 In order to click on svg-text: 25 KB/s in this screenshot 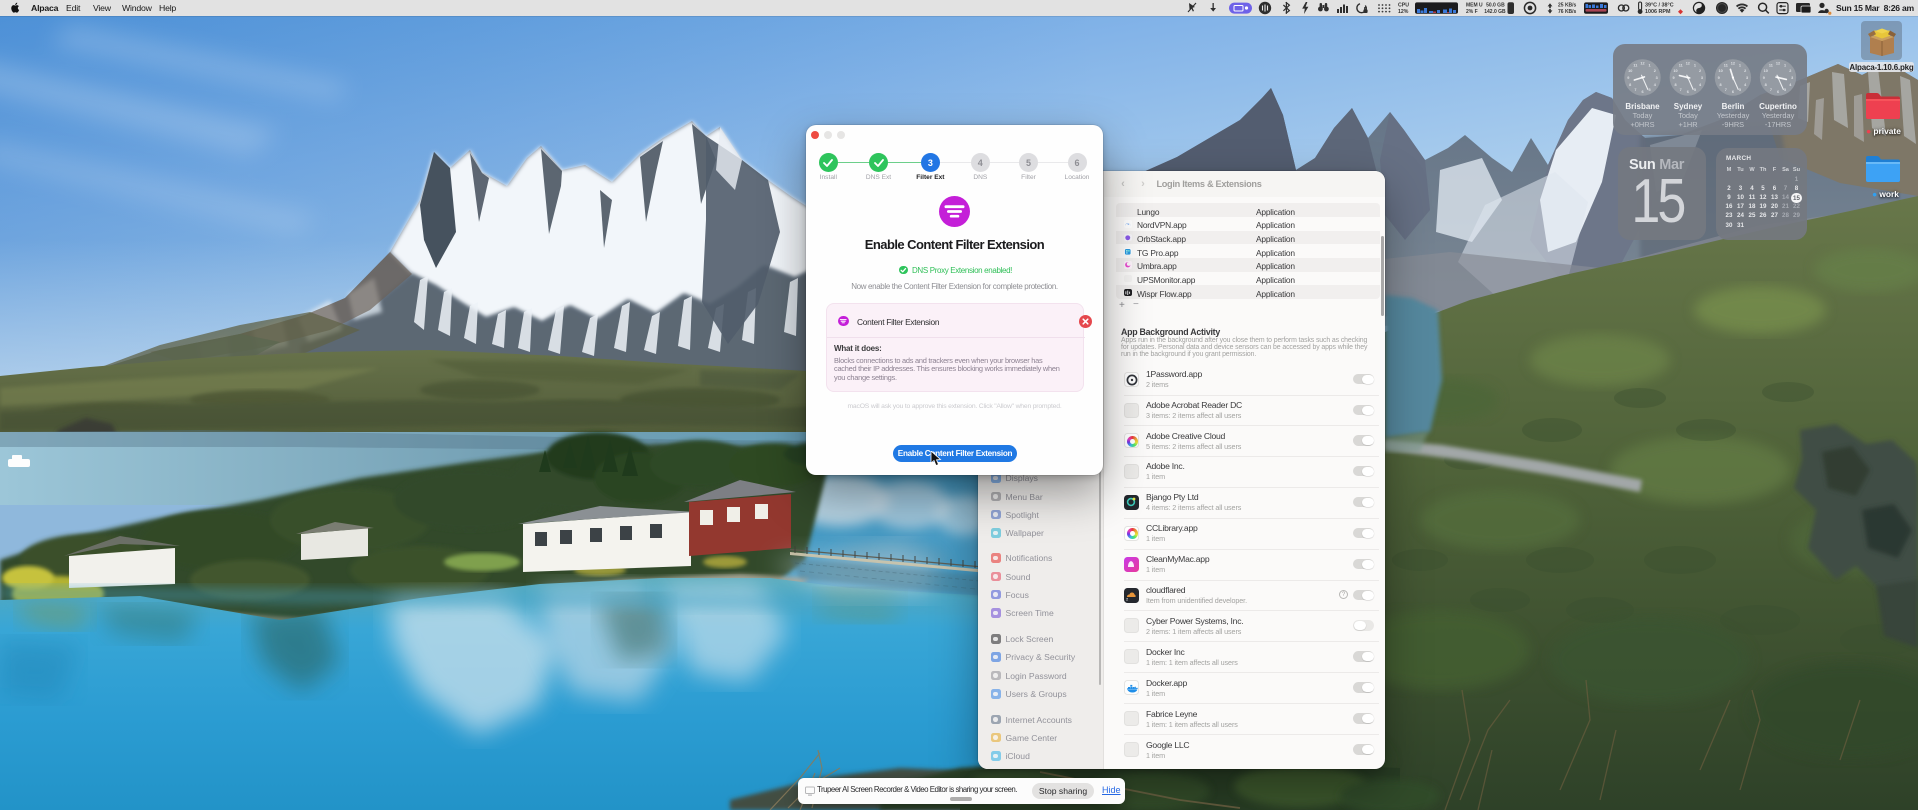, I will do `click(1567, 6)`.